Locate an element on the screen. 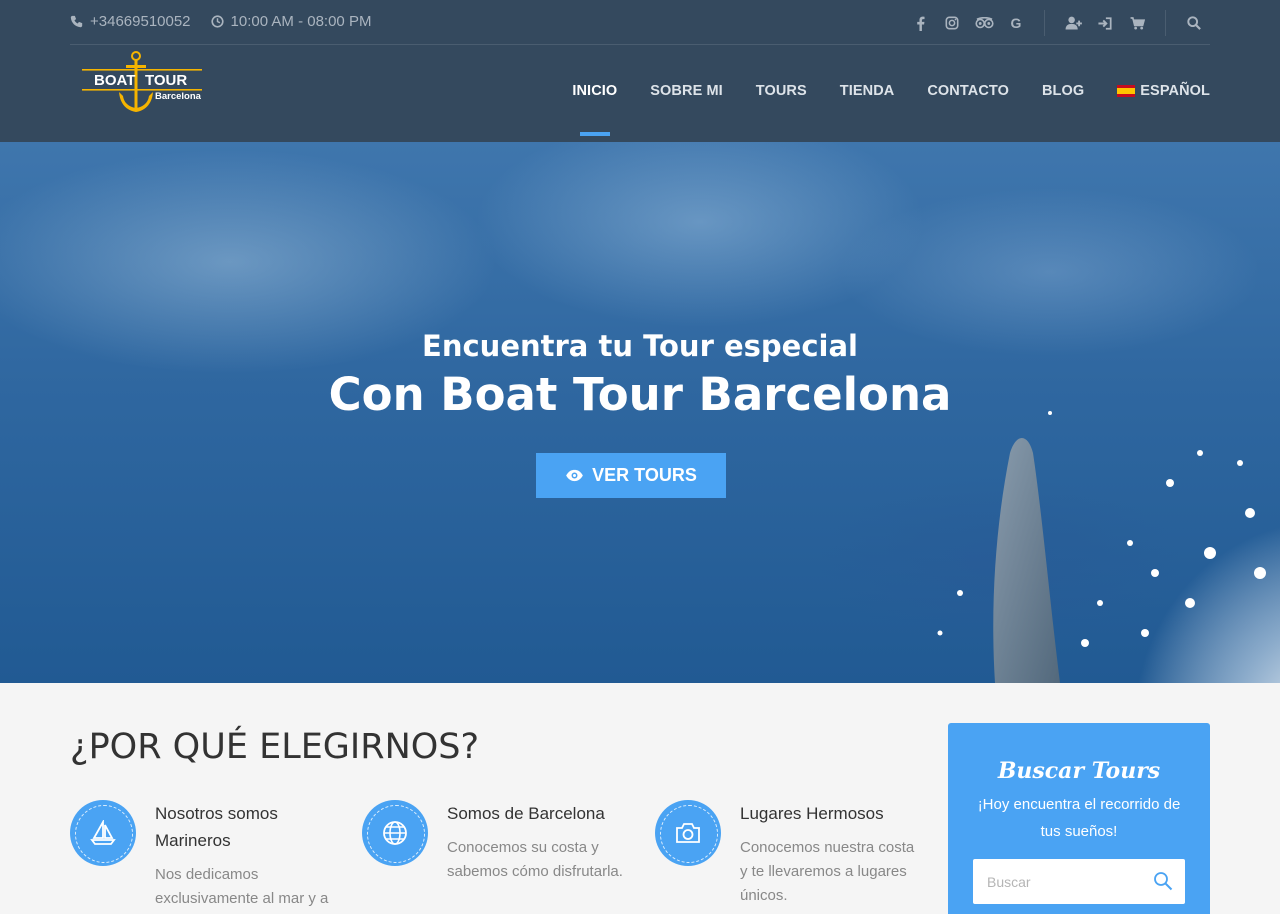  google-icon: G is located at coordinates (1016, 23).